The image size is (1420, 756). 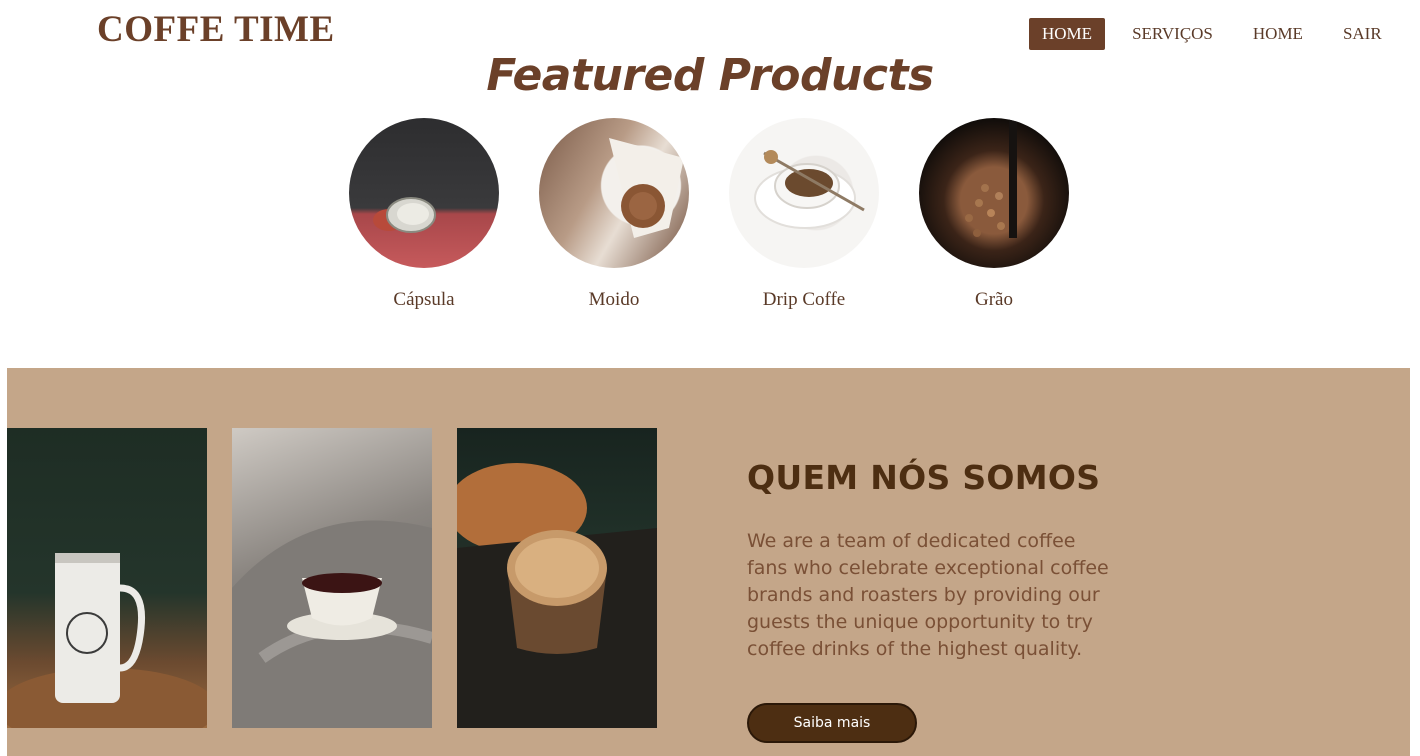 I want to click on ground-coffee-image, so click(x=614, y=193).